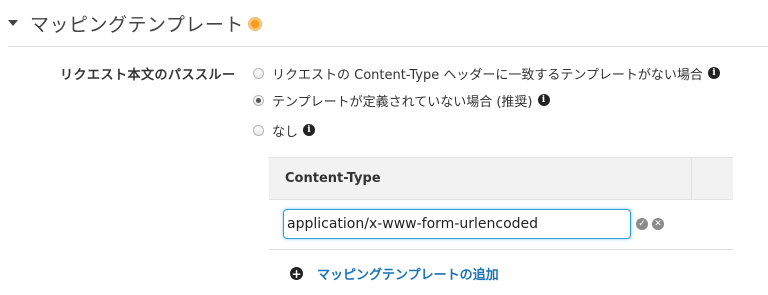  Describe the element at coordinates (408, 273) in the screenshot. I see `add-mapping-template-label: マッピングテンプレートの追加` at that location.